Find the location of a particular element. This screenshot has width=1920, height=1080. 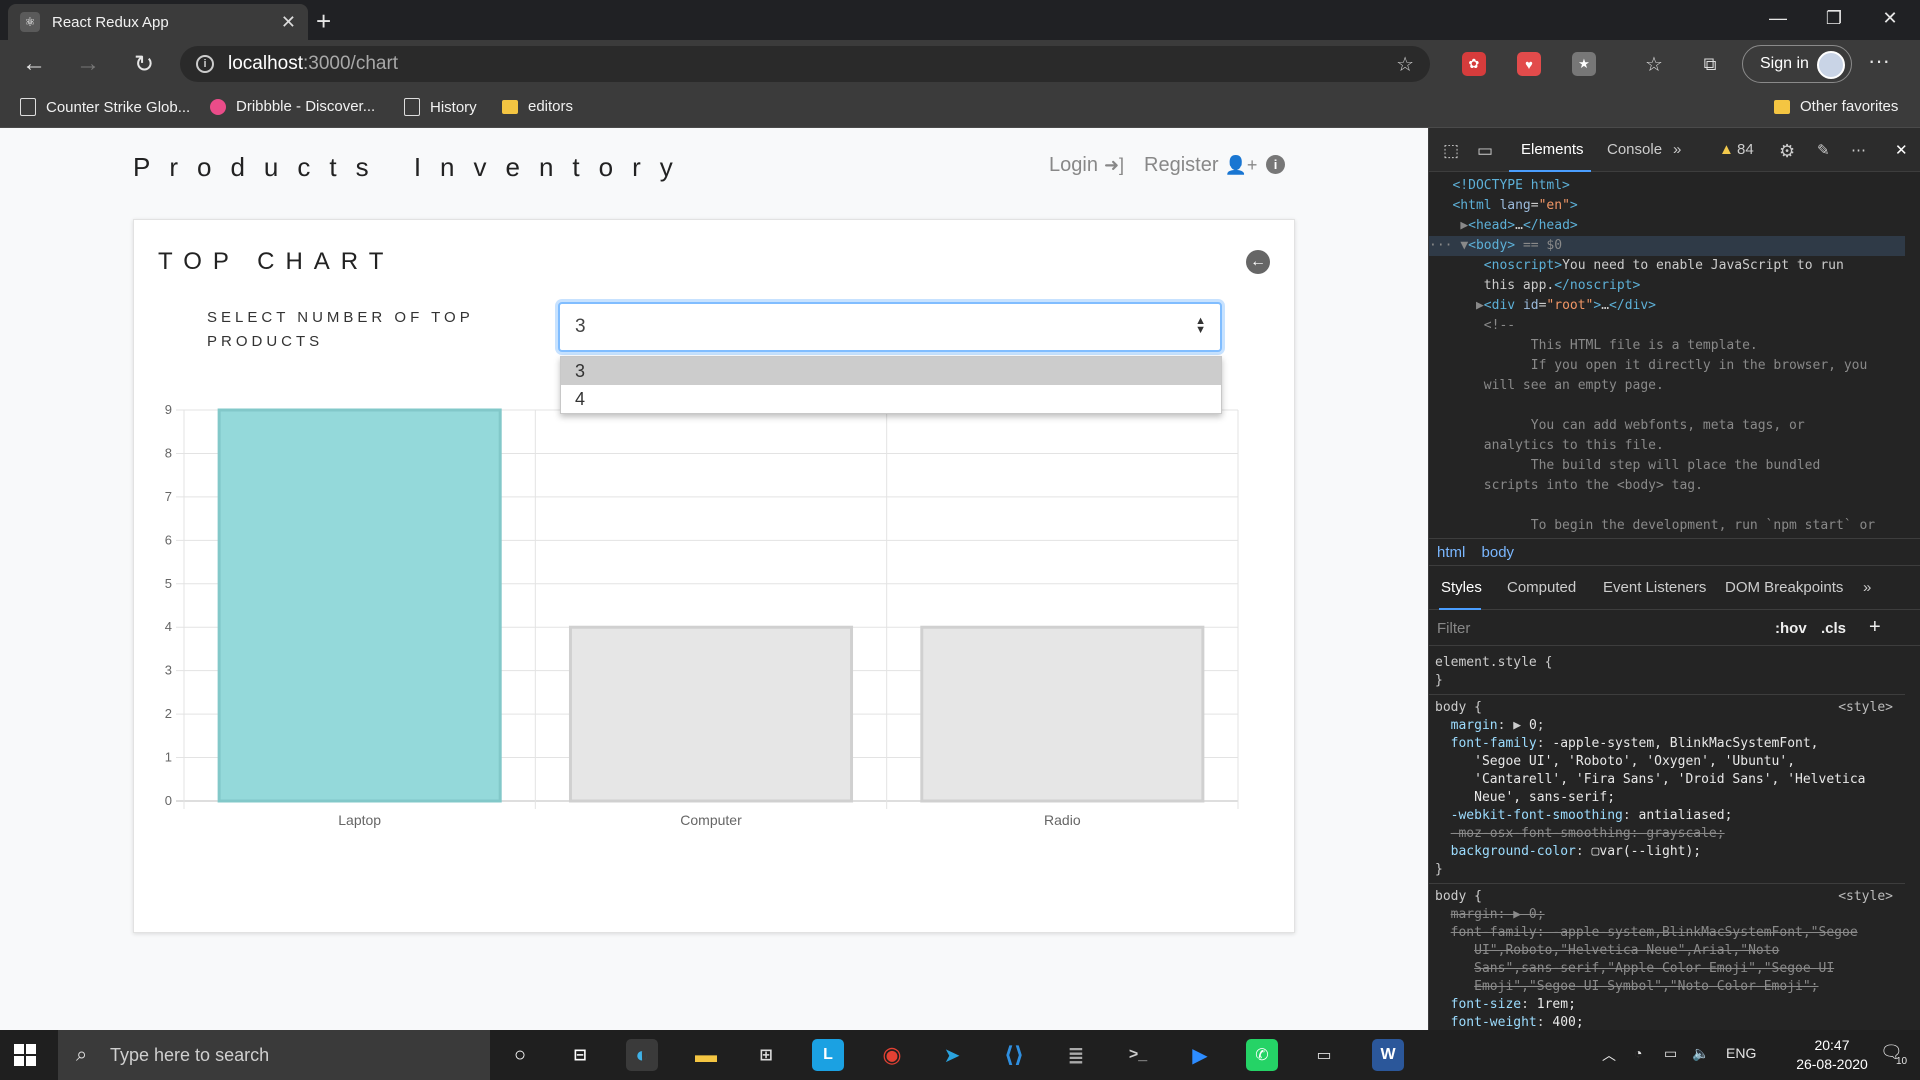

collections-icon: ⧉ is located at coordinates (1710, 64).